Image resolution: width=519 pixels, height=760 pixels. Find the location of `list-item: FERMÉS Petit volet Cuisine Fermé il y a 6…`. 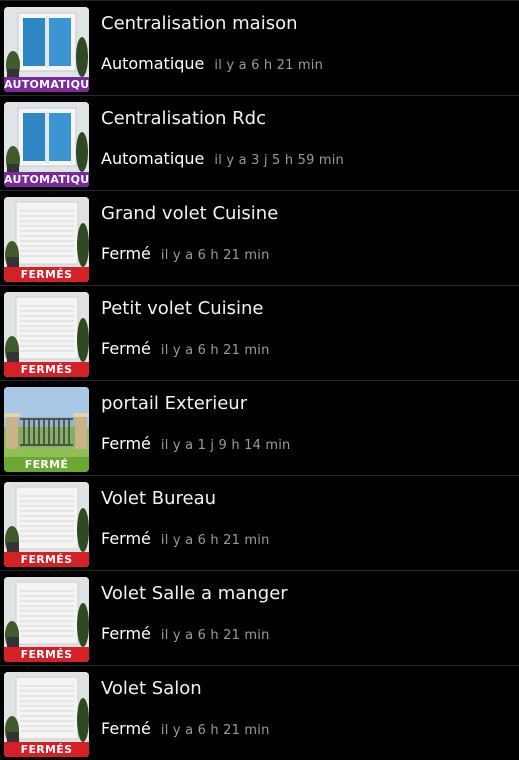

list-item: FERMÉS Petit volet Cuisine Fermé il y a 6… is located at coordinates (259, 332).